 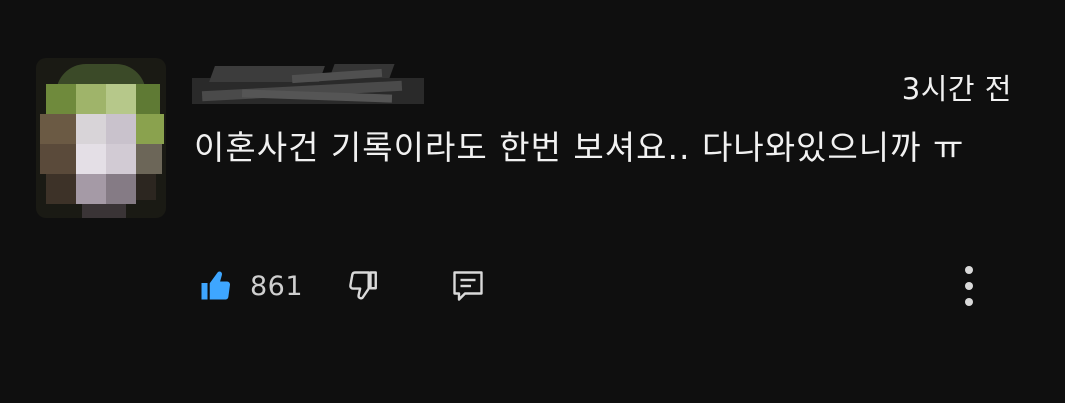 I want to click on avatar, so click(x=101, y=138).